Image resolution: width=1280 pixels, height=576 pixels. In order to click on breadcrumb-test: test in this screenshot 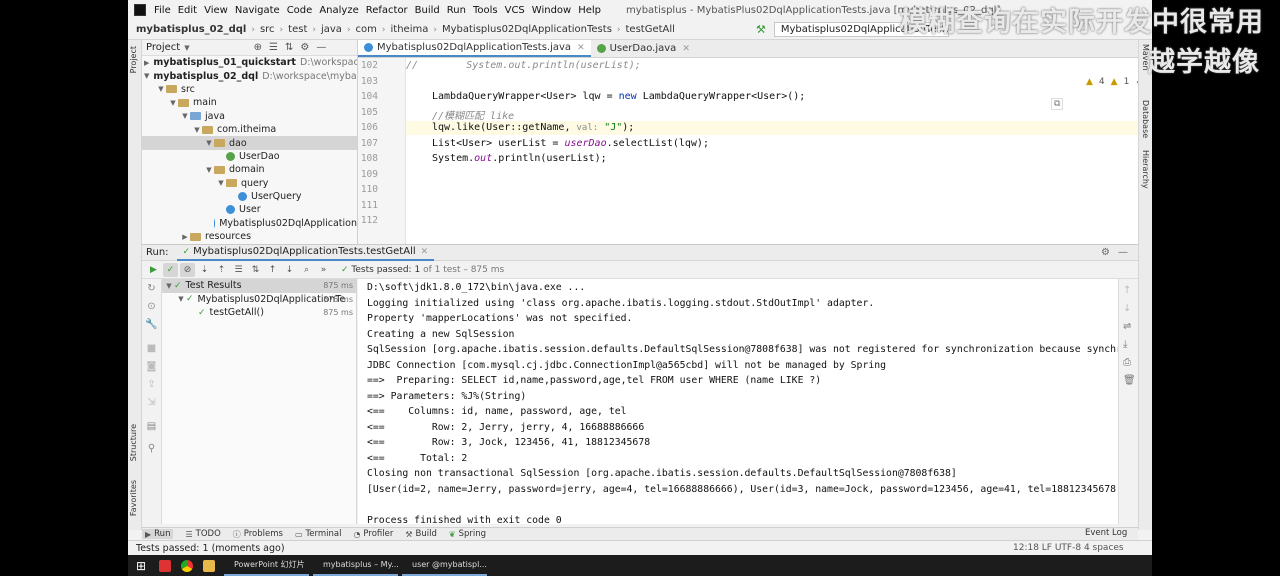, I will do `click(297, 29)`.